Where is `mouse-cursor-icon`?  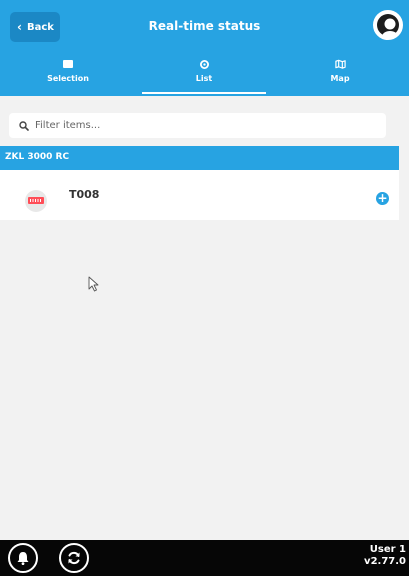
mouse-cursor-icon is located at coordinates (93, 284).